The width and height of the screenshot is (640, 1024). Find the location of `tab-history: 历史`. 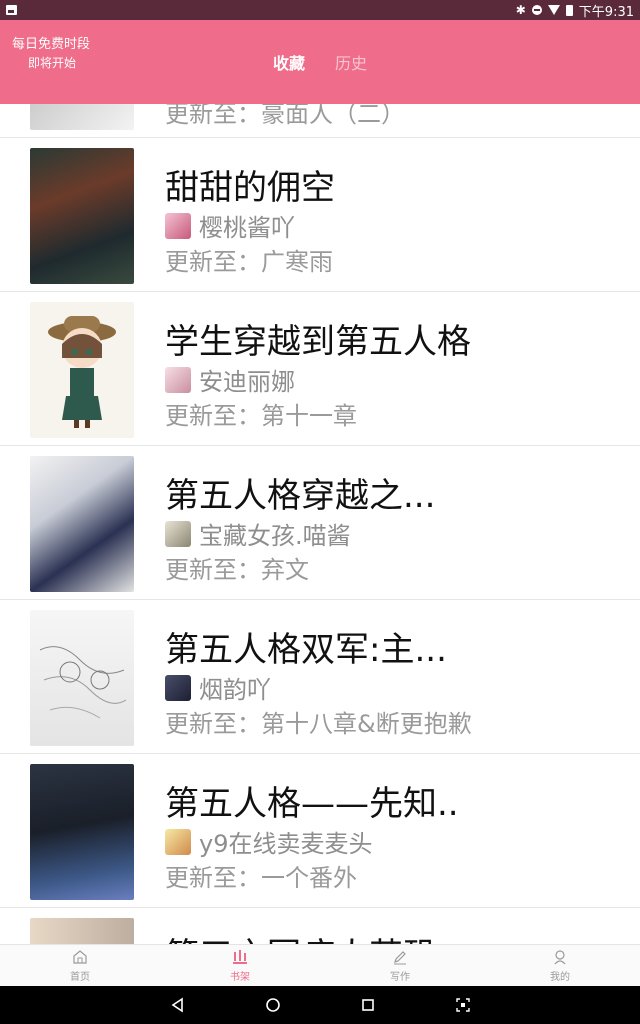

tab-history: 历史 is located at coordinates (351, 62).